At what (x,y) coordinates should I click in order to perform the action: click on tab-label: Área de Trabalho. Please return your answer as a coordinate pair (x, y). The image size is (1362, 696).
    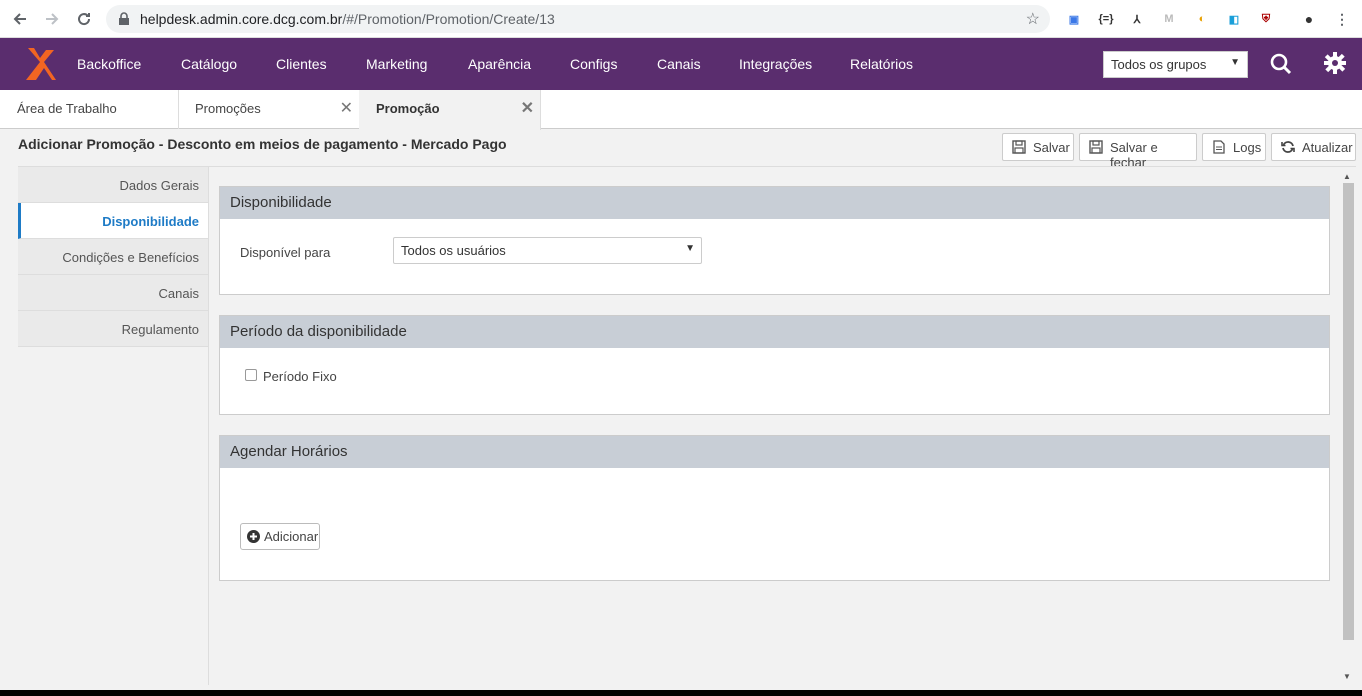
    Looking at the image, I should click on (67, 108).